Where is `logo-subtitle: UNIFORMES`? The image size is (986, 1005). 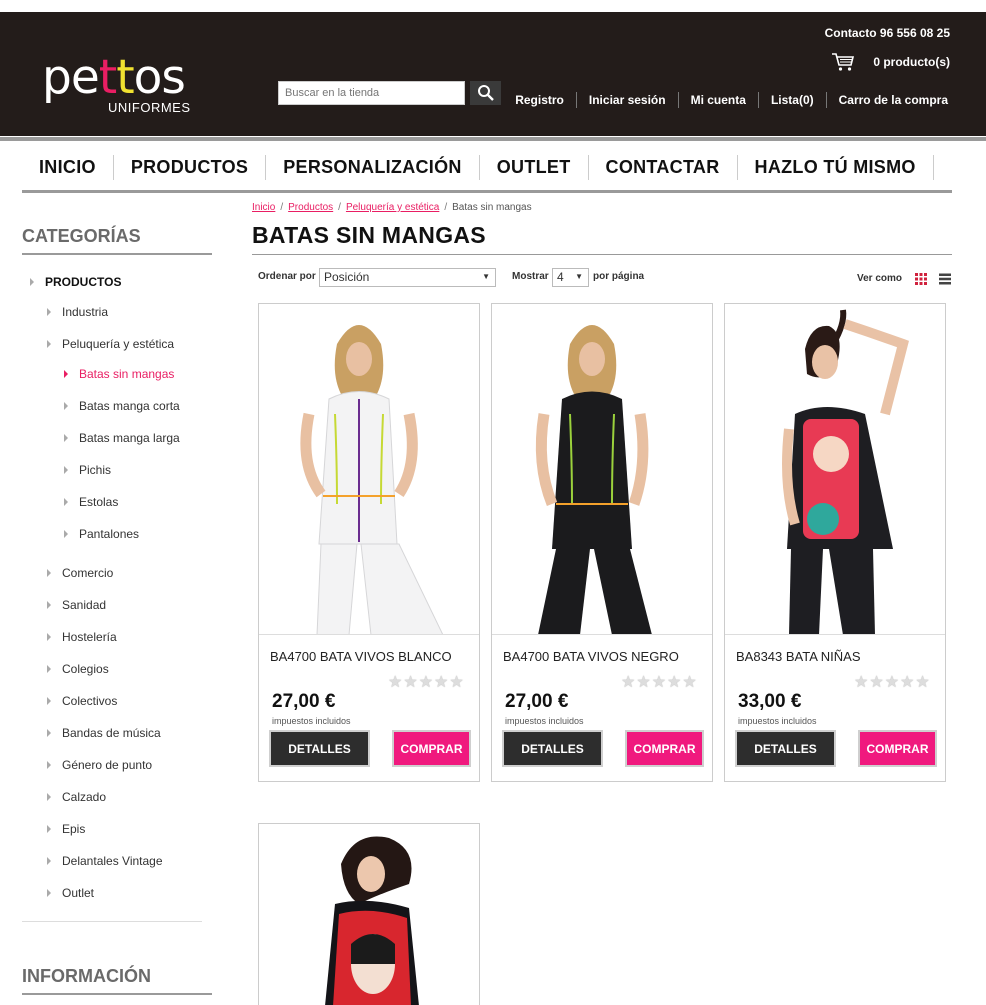 logo-subtitle: UNIFORMES is located at coordinates (149, 107).